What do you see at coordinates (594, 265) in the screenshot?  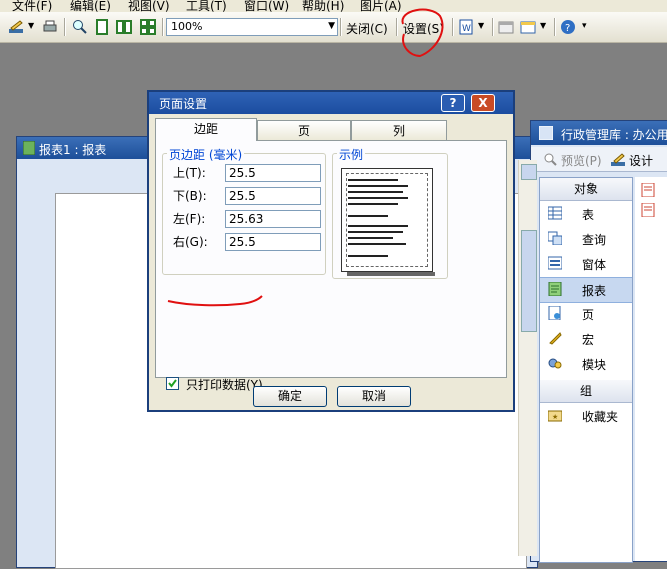 I see `object-item-label: 窗体` at bounding box center [594, 265].